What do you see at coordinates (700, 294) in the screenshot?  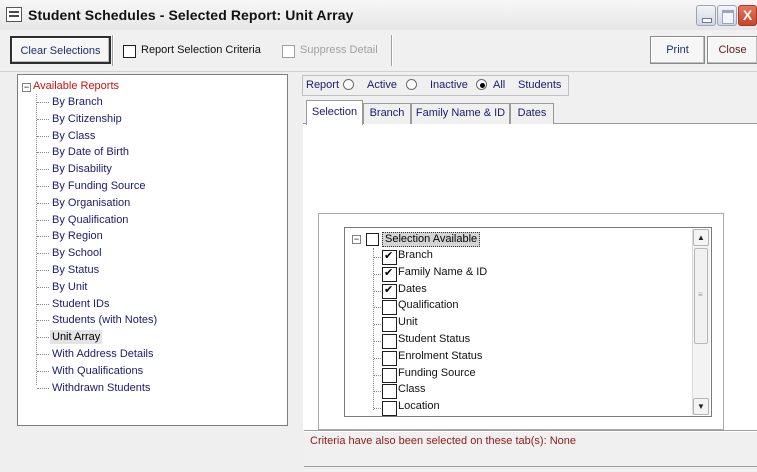 I see `scroll-grip-icon: ≡` at bounding box center [700, 294].